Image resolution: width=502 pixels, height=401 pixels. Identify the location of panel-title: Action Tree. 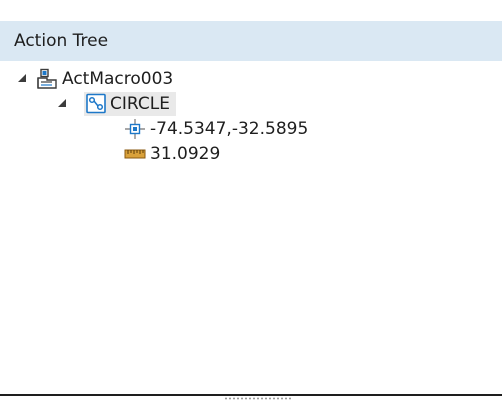
(61, 41).